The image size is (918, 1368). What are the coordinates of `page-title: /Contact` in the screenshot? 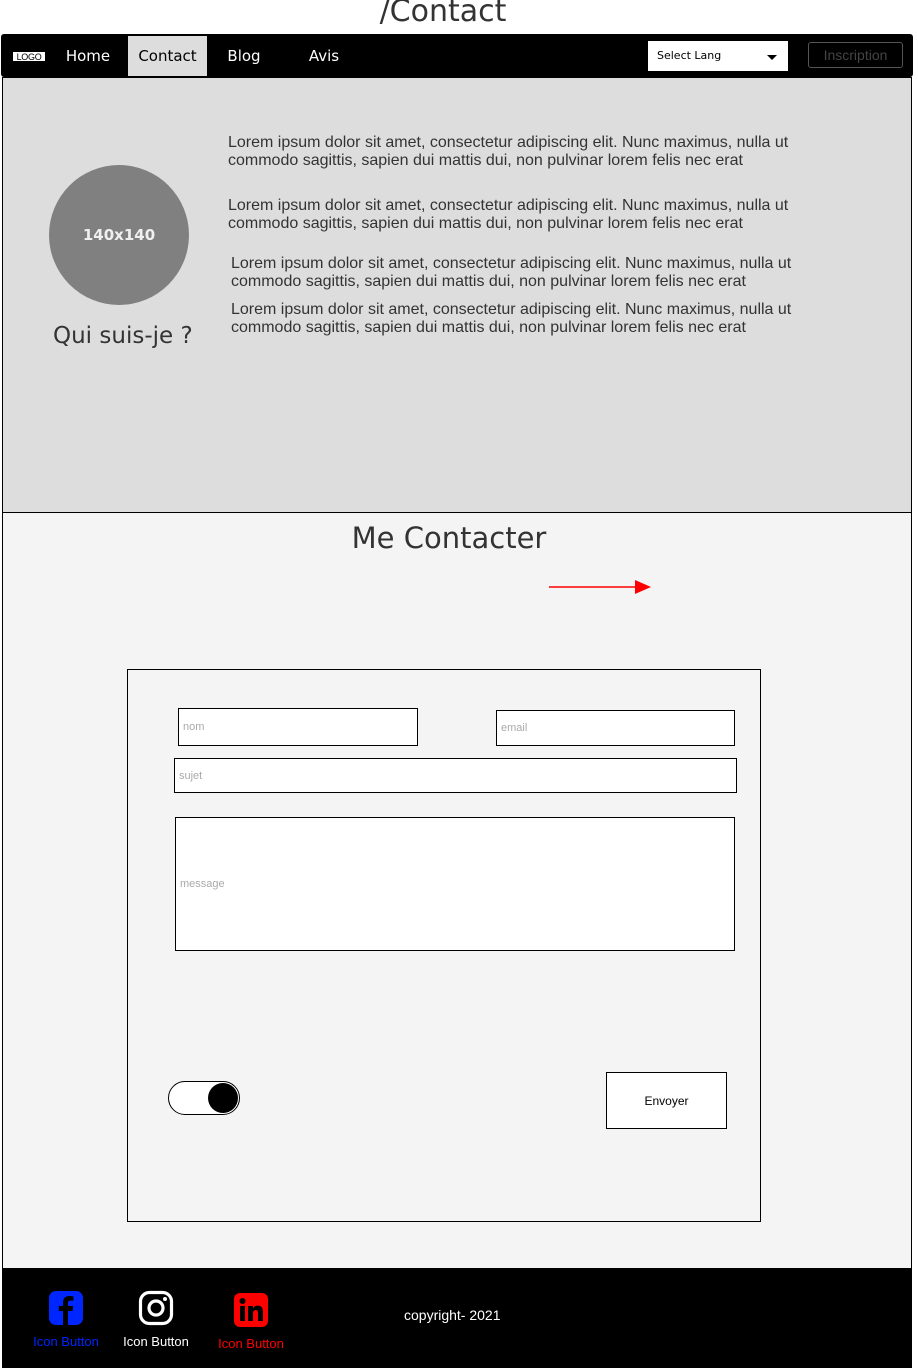 It's located at (443, 14).